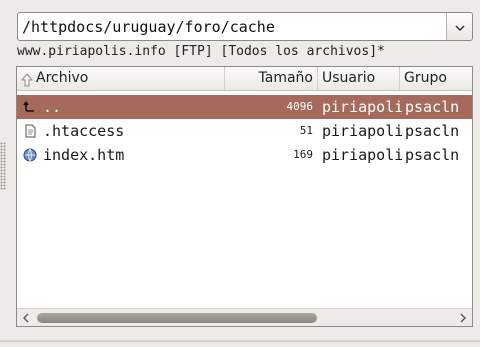  What do you see at coordinates (244, 107) in the screenshot?
I see `file-row: .. 4096 piriapolis psacln` at bounding box center [244, 107].